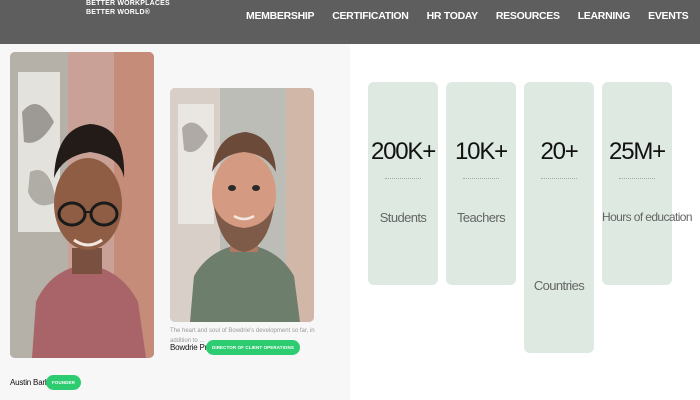 The image size is (700, 400). Describe the element at coordinates (528, 16) in the screenshot. I see `nav-item-resources: RESOURCES` at that location.